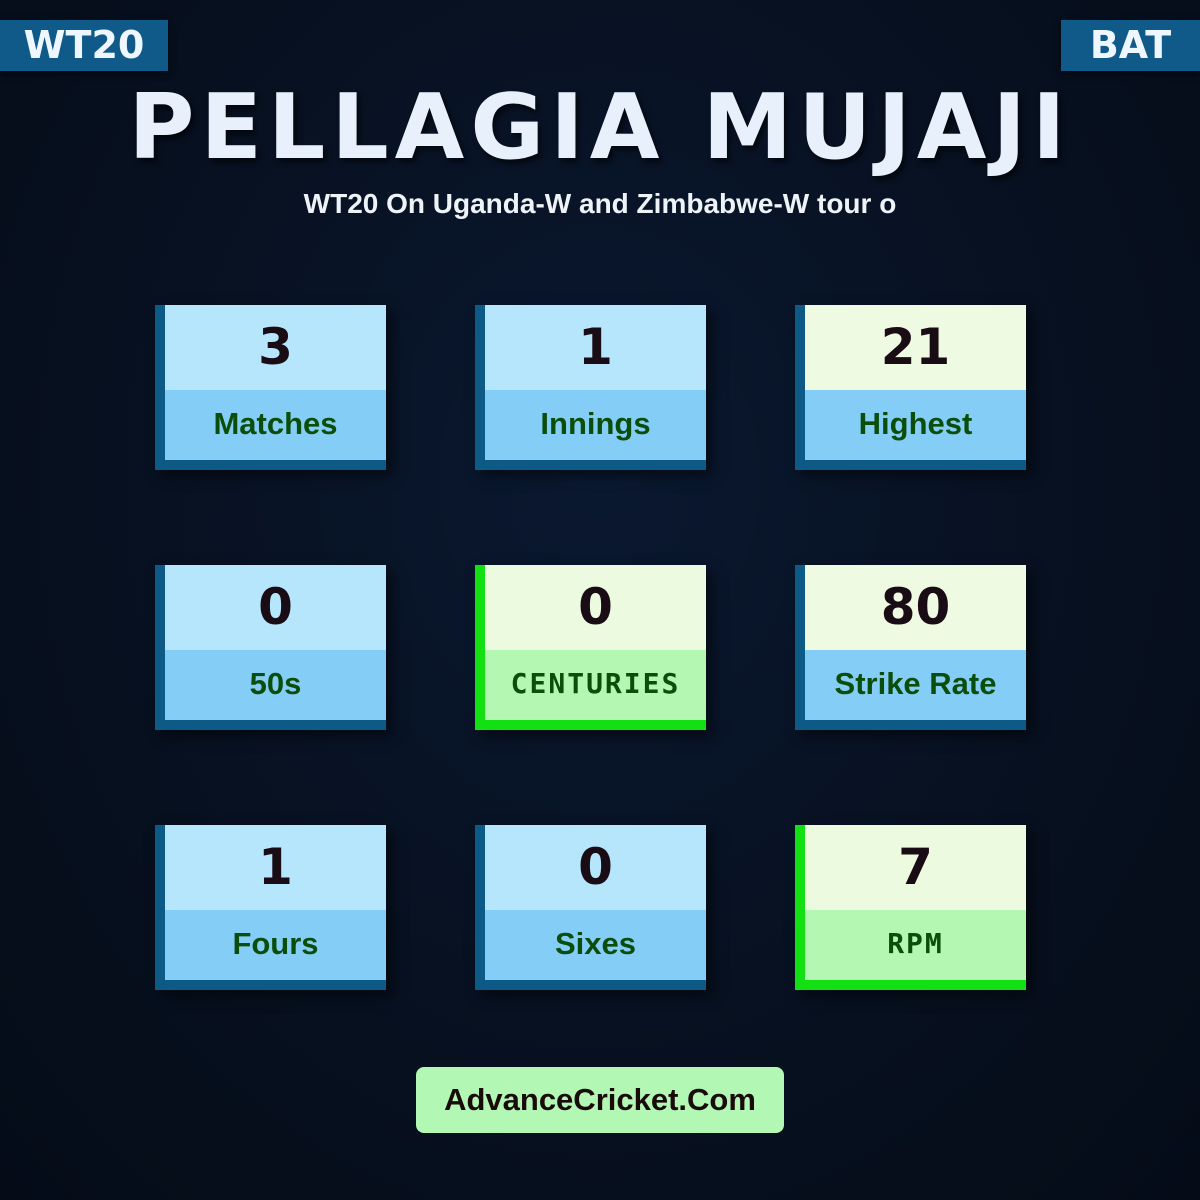 The height and width of the screenshot is (1200, 1200). I want to click on role-tag: BAT, so click(1130, 45).